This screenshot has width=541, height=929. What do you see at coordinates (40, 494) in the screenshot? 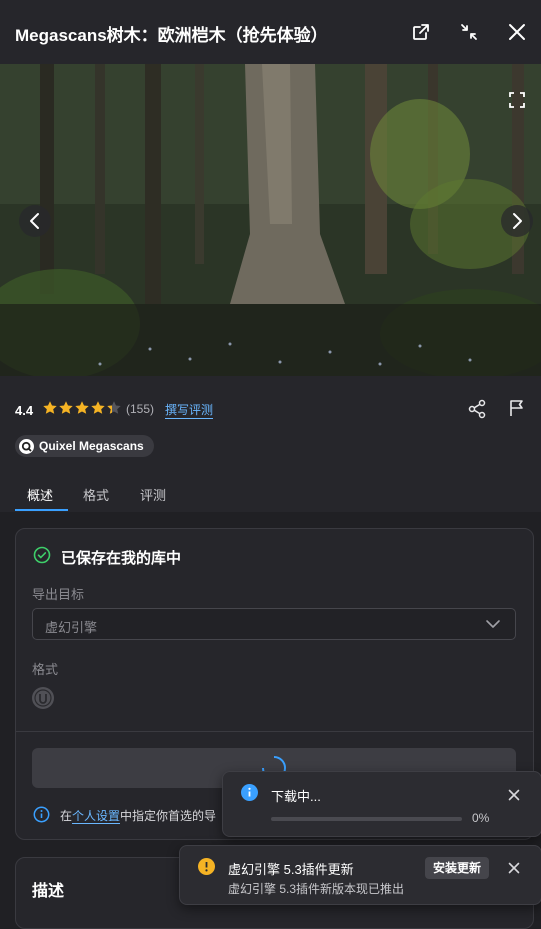
I see `tab-overview: 概述` at bounding box center [40, 494].